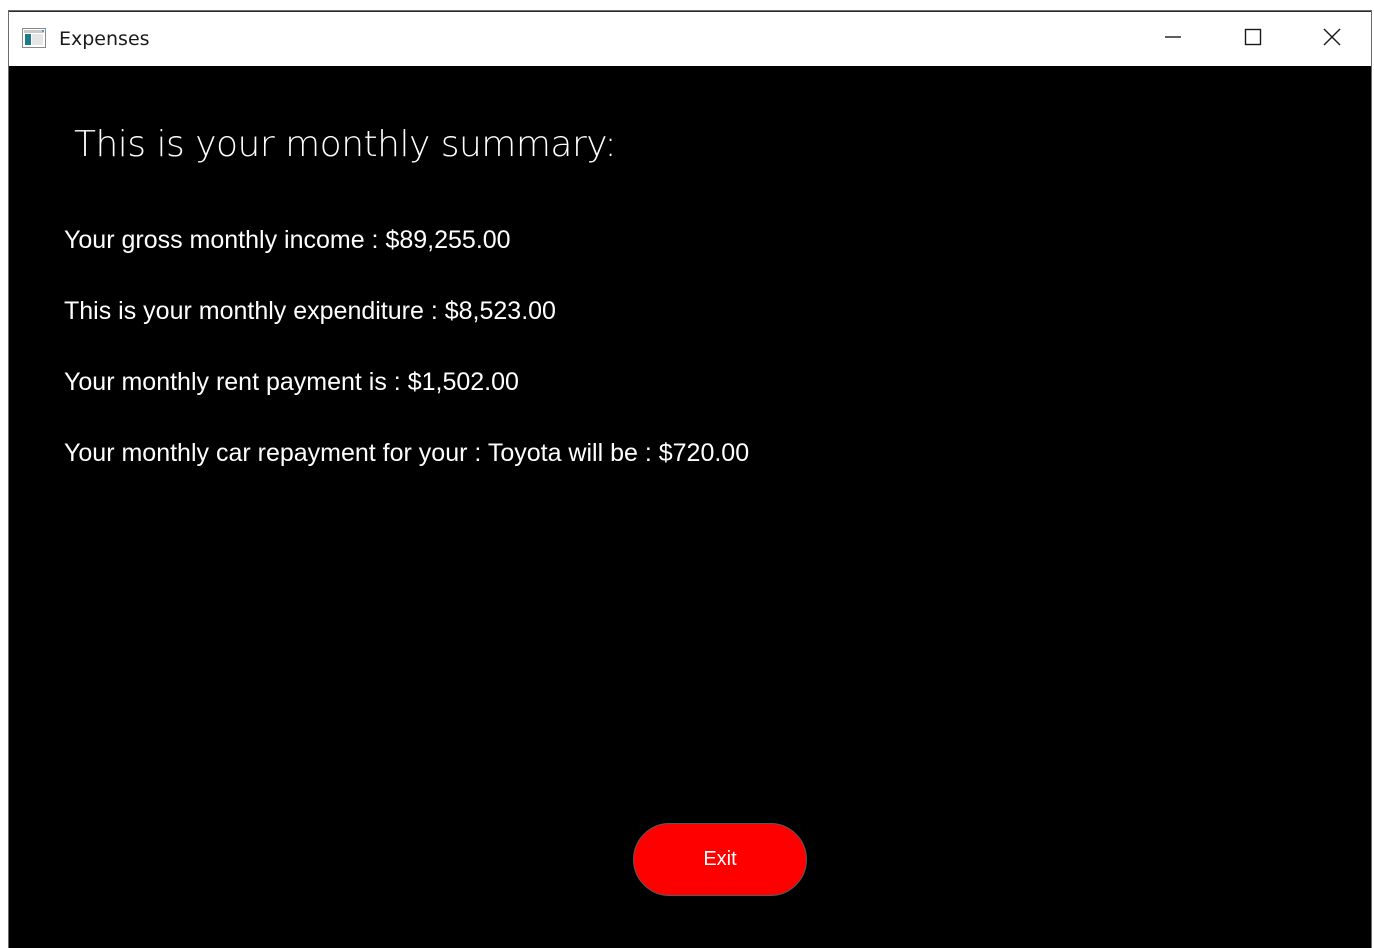  Describe the element at coordinates (291, 382) in the screenshot. I see `rent-payment-text: Your monthly rent payment is : $1,502.00` at that location.